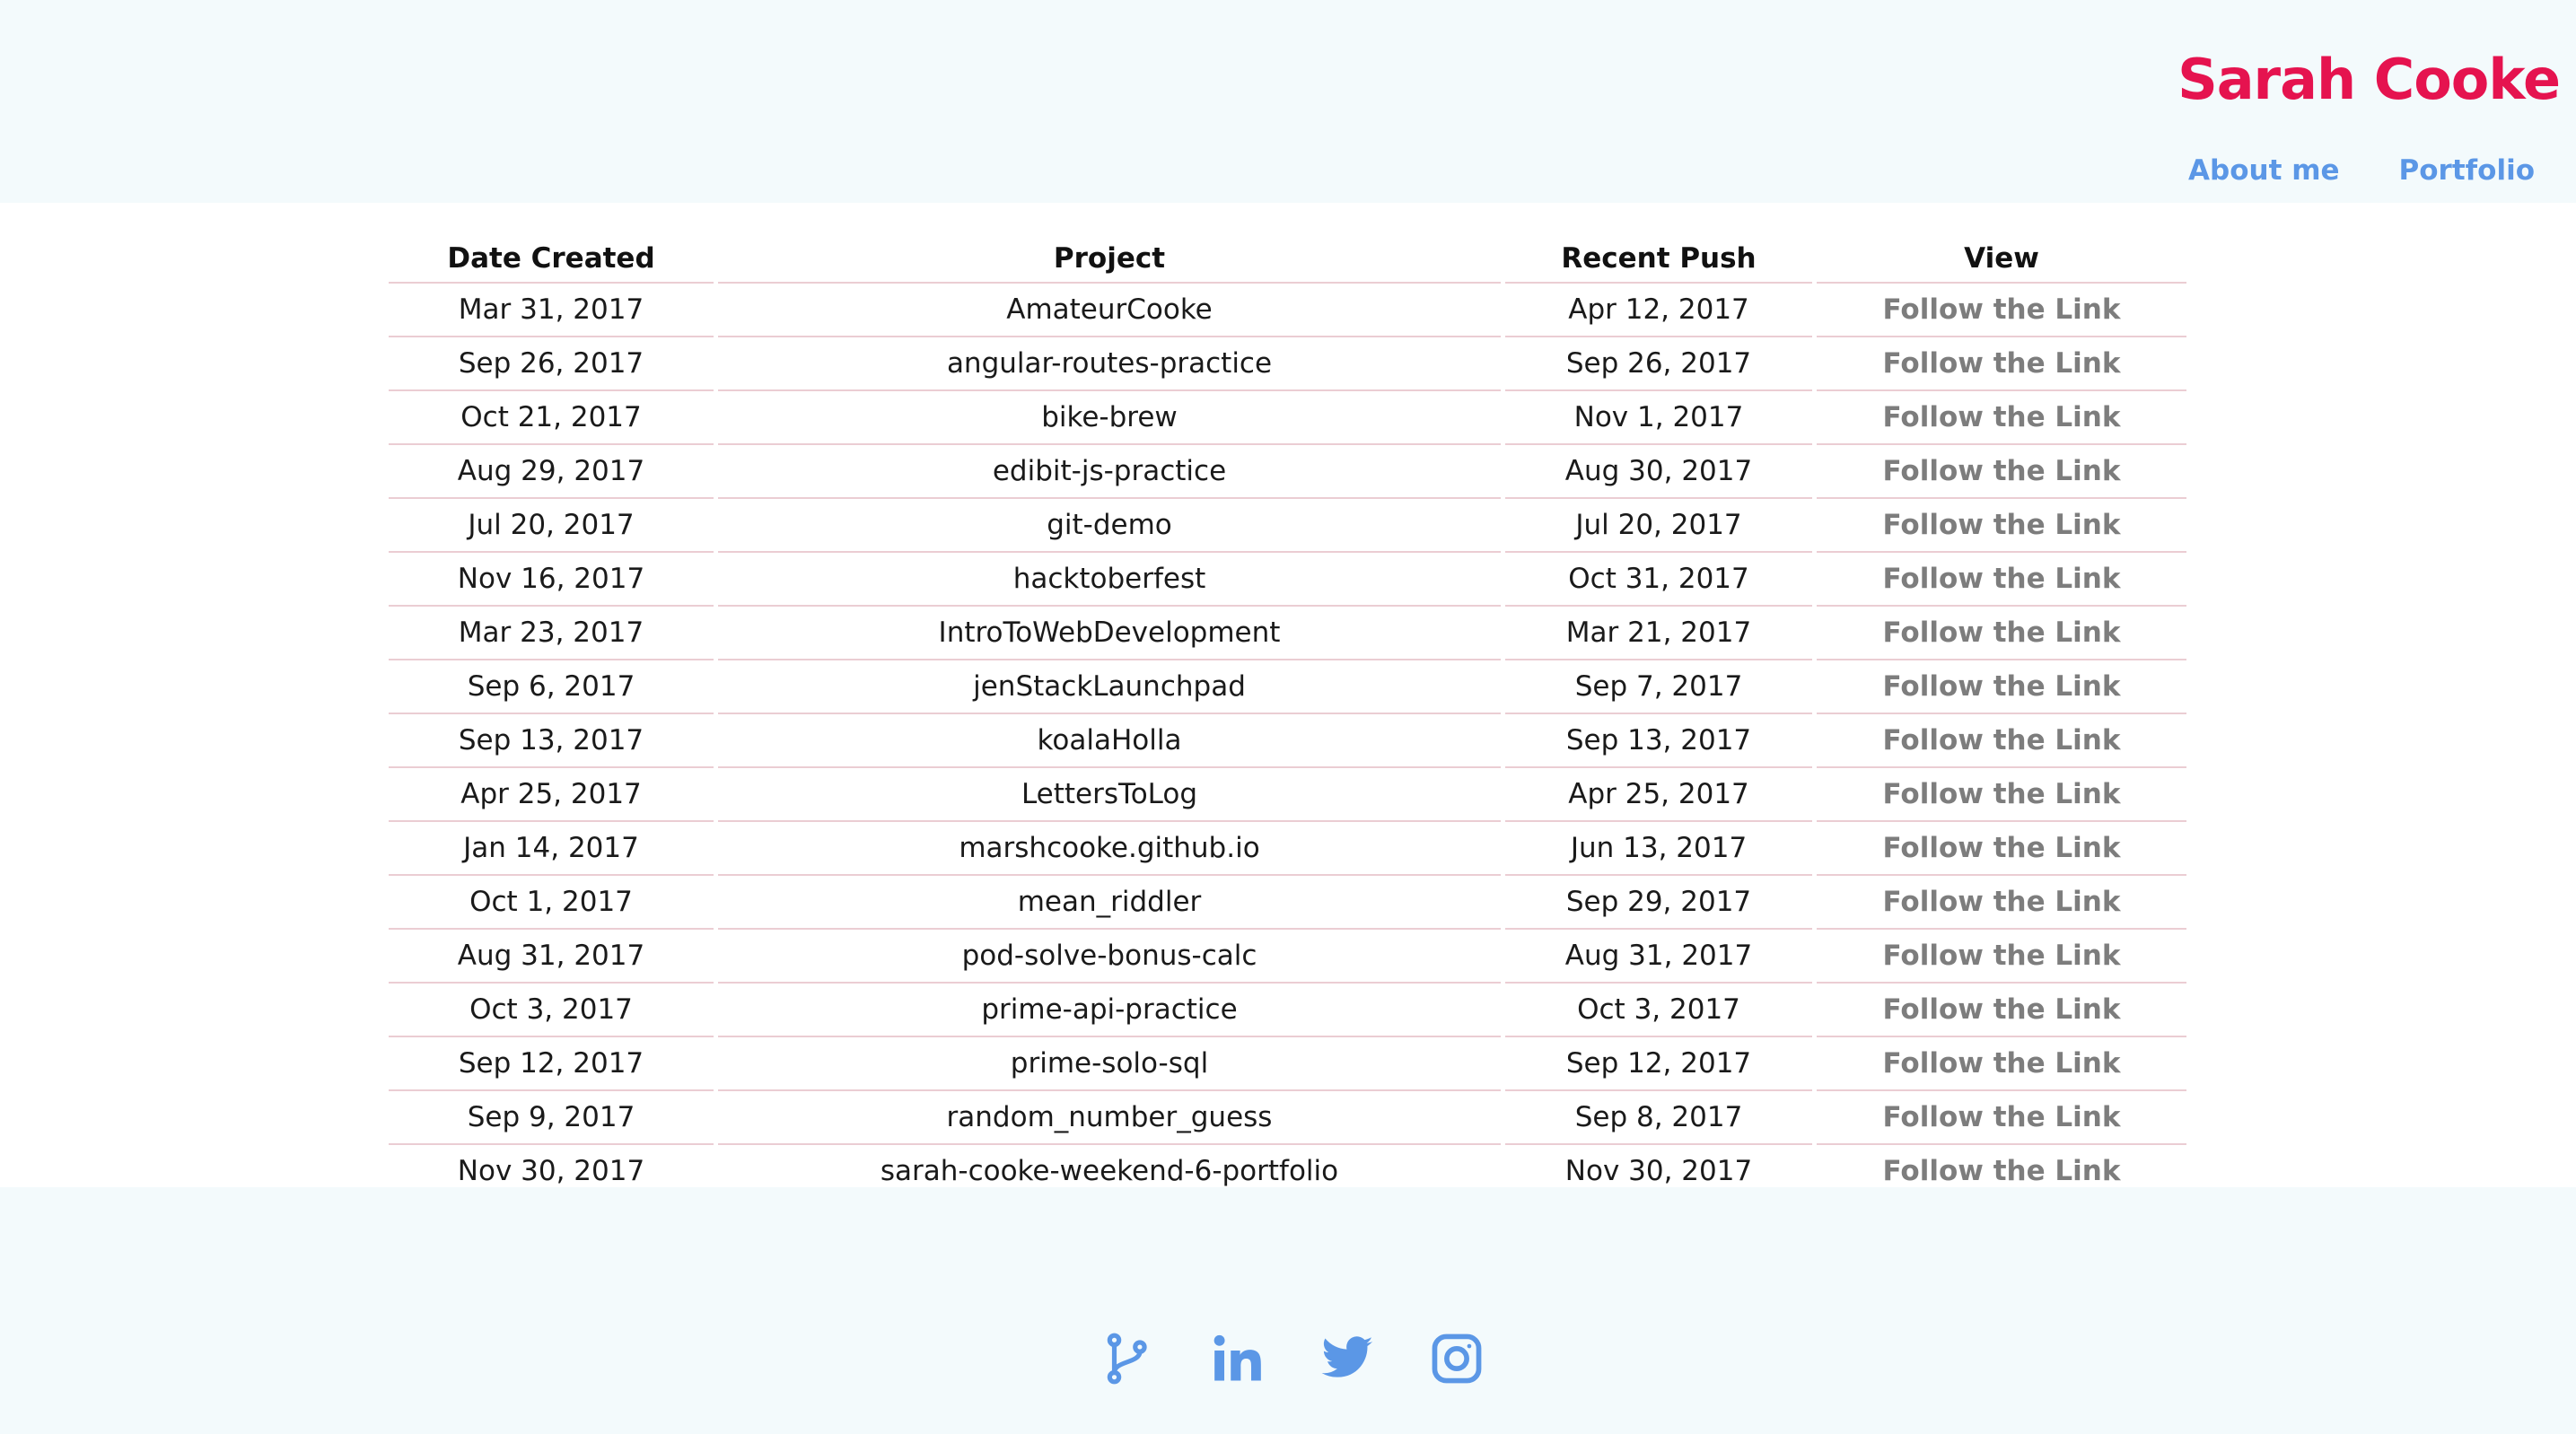 The width and height of the screenshot is (2576, 1434). What do you see at coordinates (1109, 633) in the screenshot?
I see `project-name-cell: IntroToWebDevelopment` at bounding box center [1109, 633].